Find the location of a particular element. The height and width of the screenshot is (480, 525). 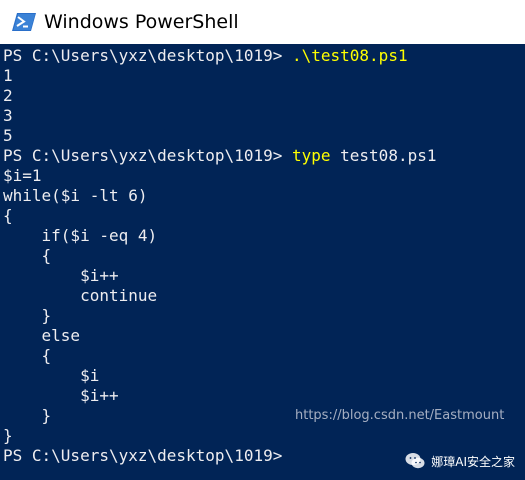

console-text: 1 is located at coordinates (8, 75).